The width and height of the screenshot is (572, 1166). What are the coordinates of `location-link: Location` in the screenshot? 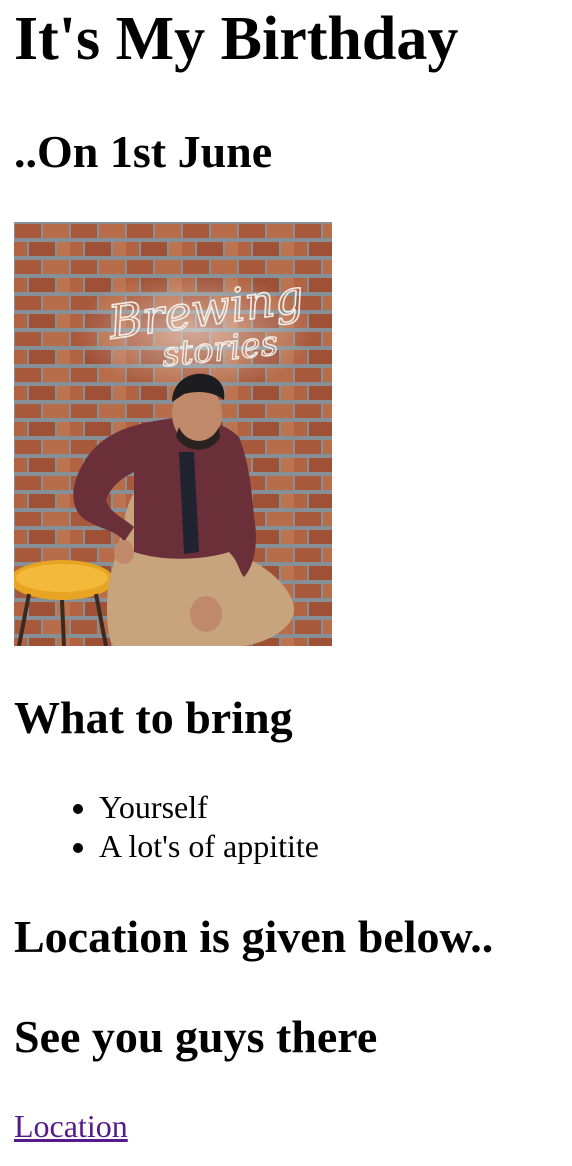 It's located at (71, 1126).